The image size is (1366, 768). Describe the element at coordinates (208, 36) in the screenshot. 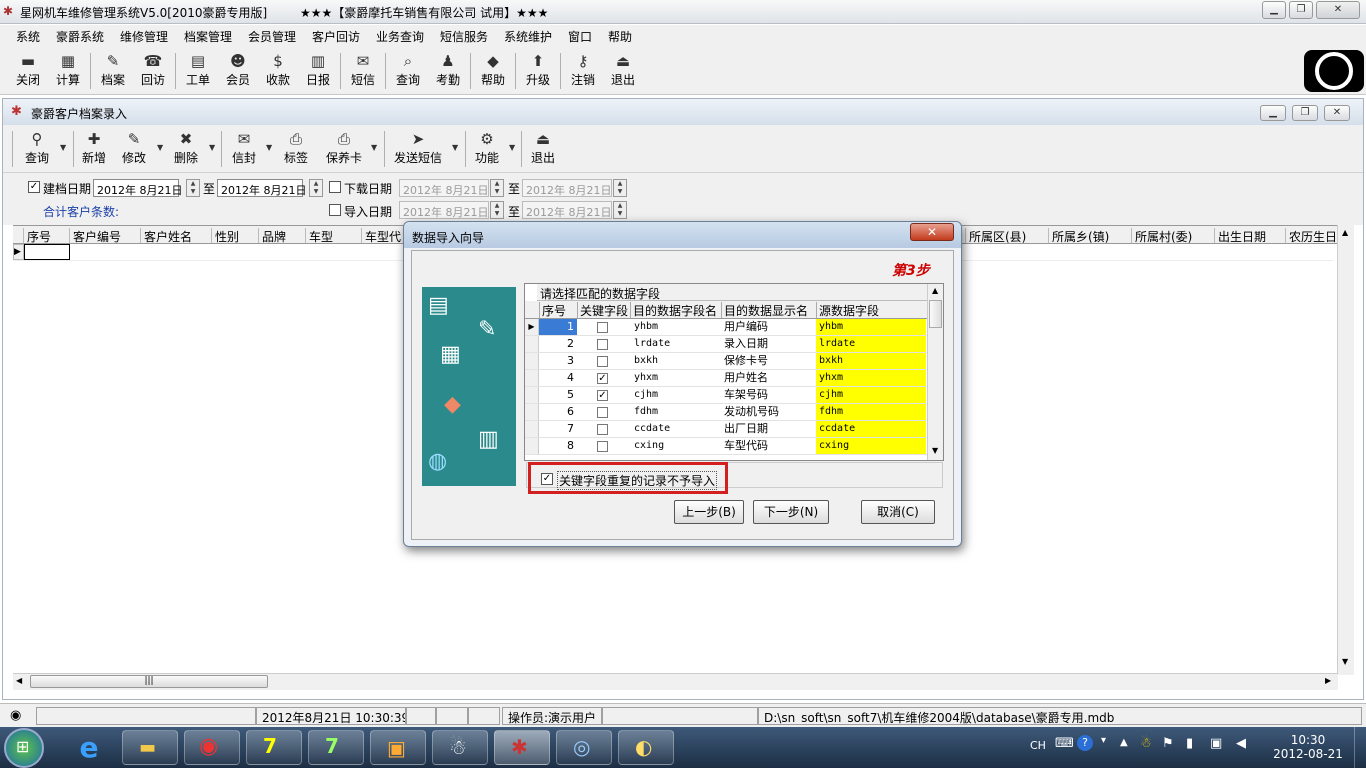

I see `menu-archive: 档案管理` at that location.